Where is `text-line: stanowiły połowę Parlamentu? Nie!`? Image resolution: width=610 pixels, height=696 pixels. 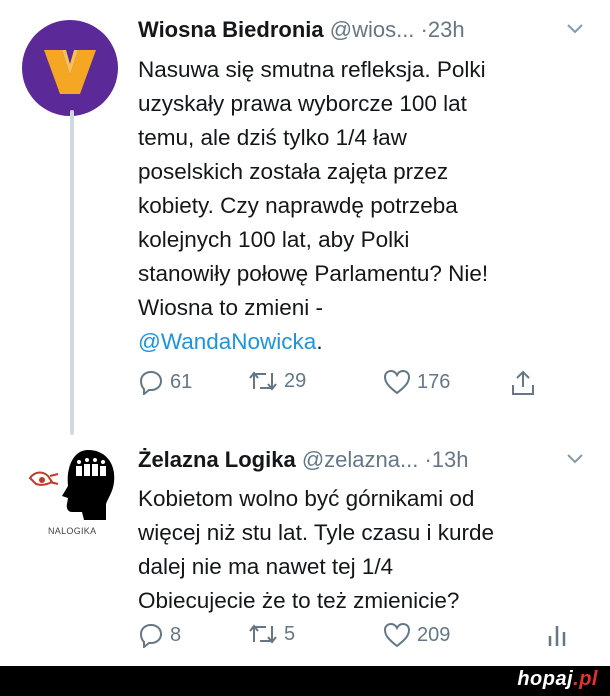 text-line: stanowiły połowę Parlamentu? Nie! is located at coordinates (313, 273).